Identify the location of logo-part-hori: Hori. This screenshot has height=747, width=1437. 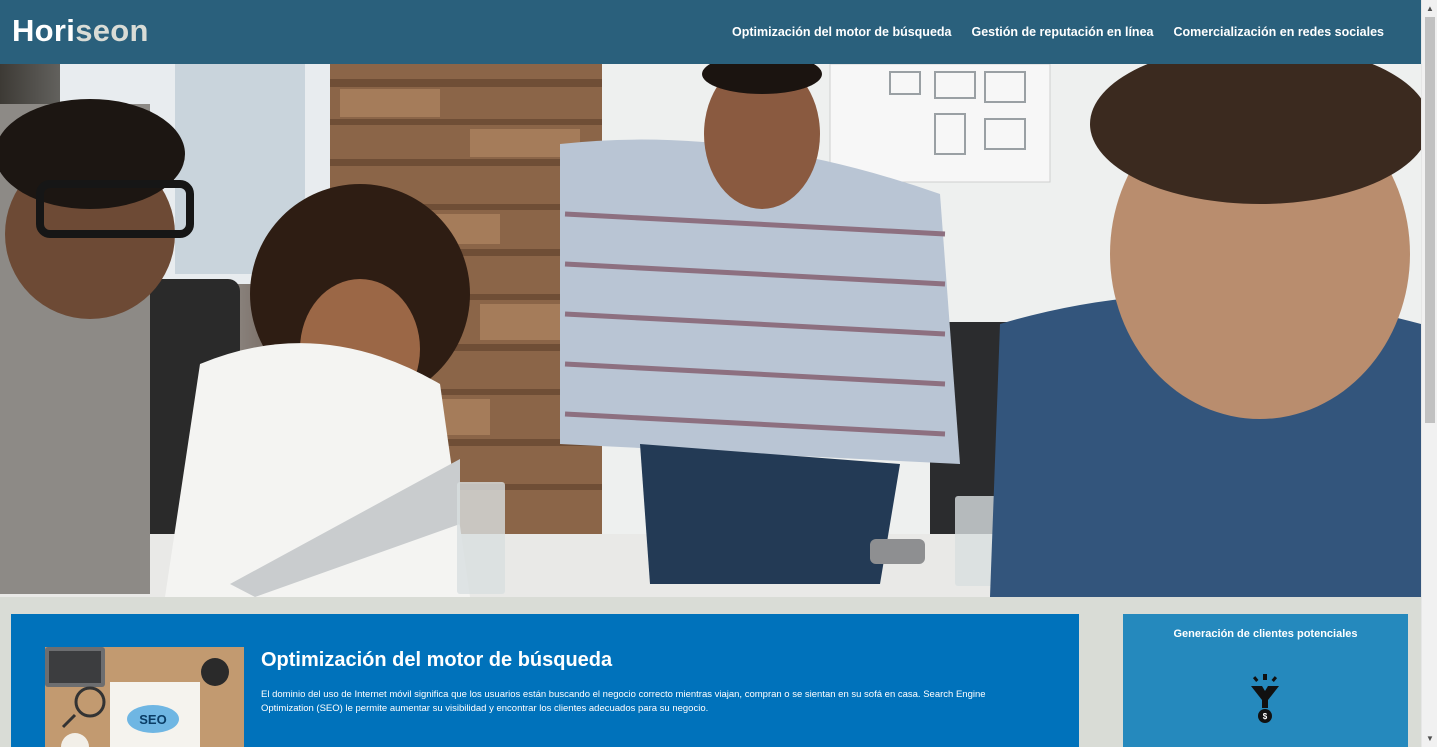
(44, 30).